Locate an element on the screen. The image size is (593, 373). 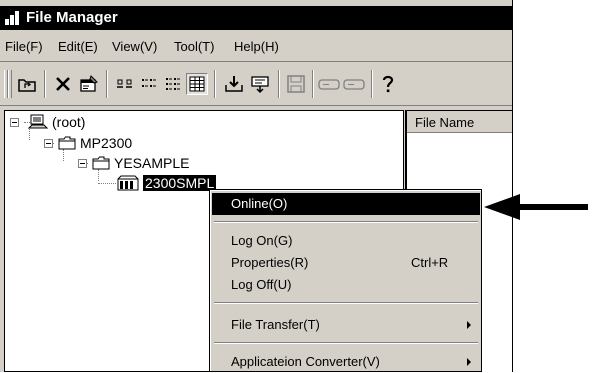
delete-icon is located at coordinates (63, 84).